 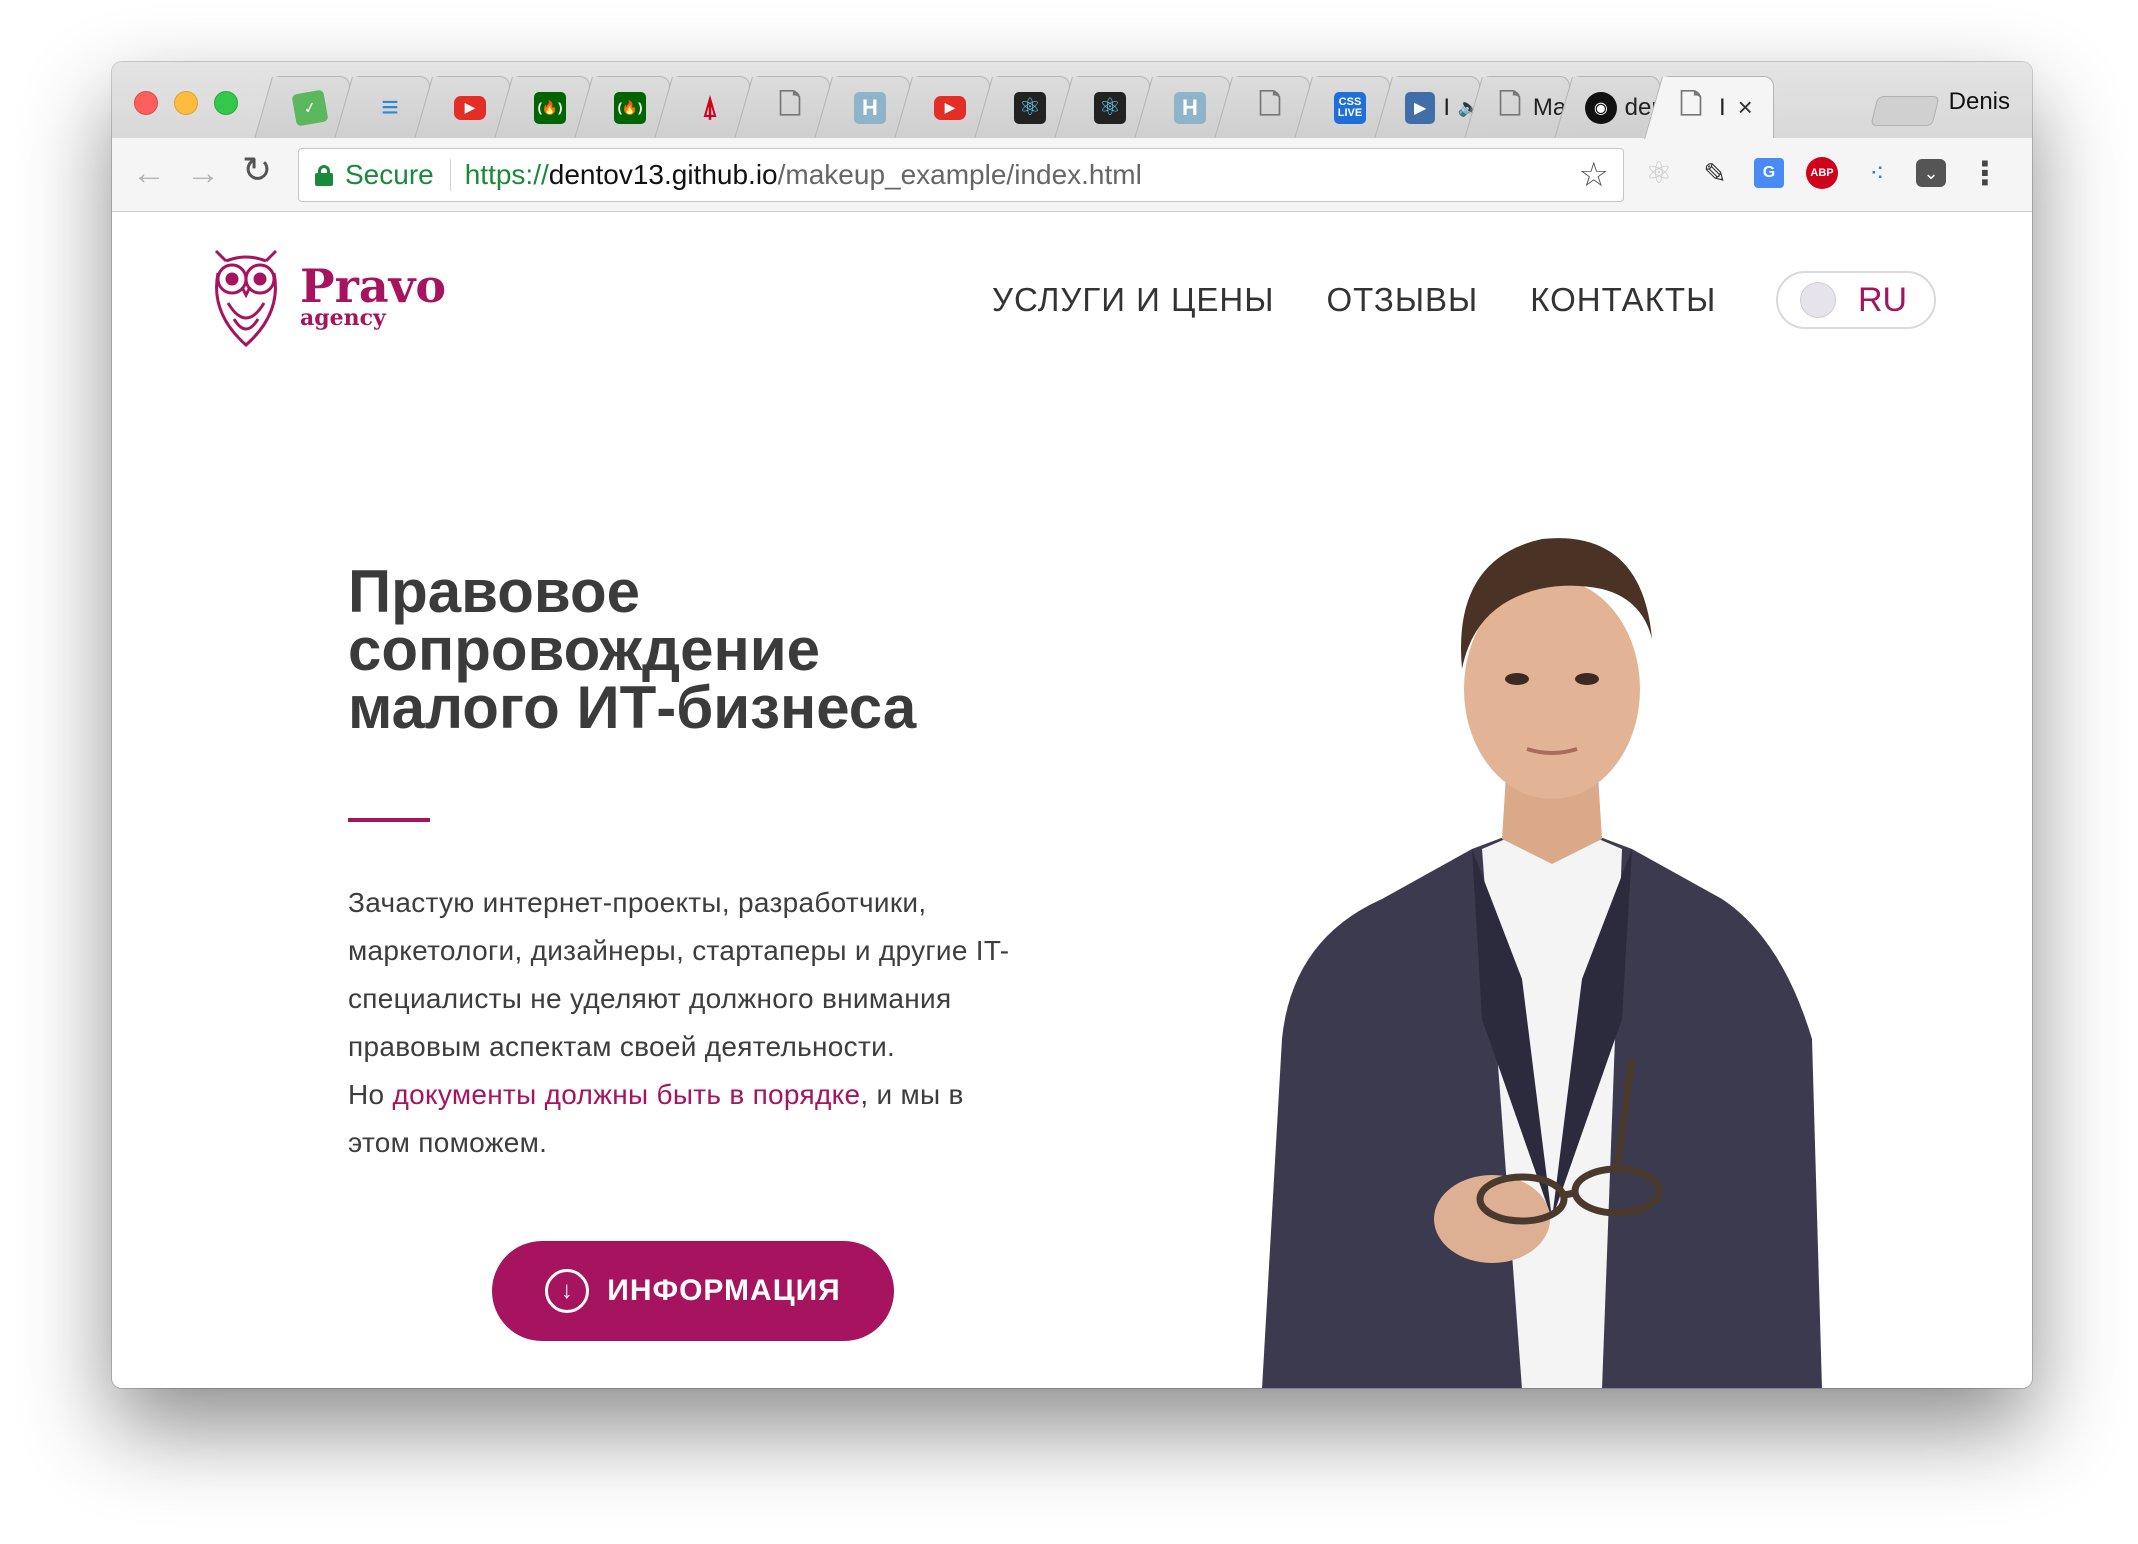 I want to click on site-logo: Pravo agency, so click(x=326, y=296).